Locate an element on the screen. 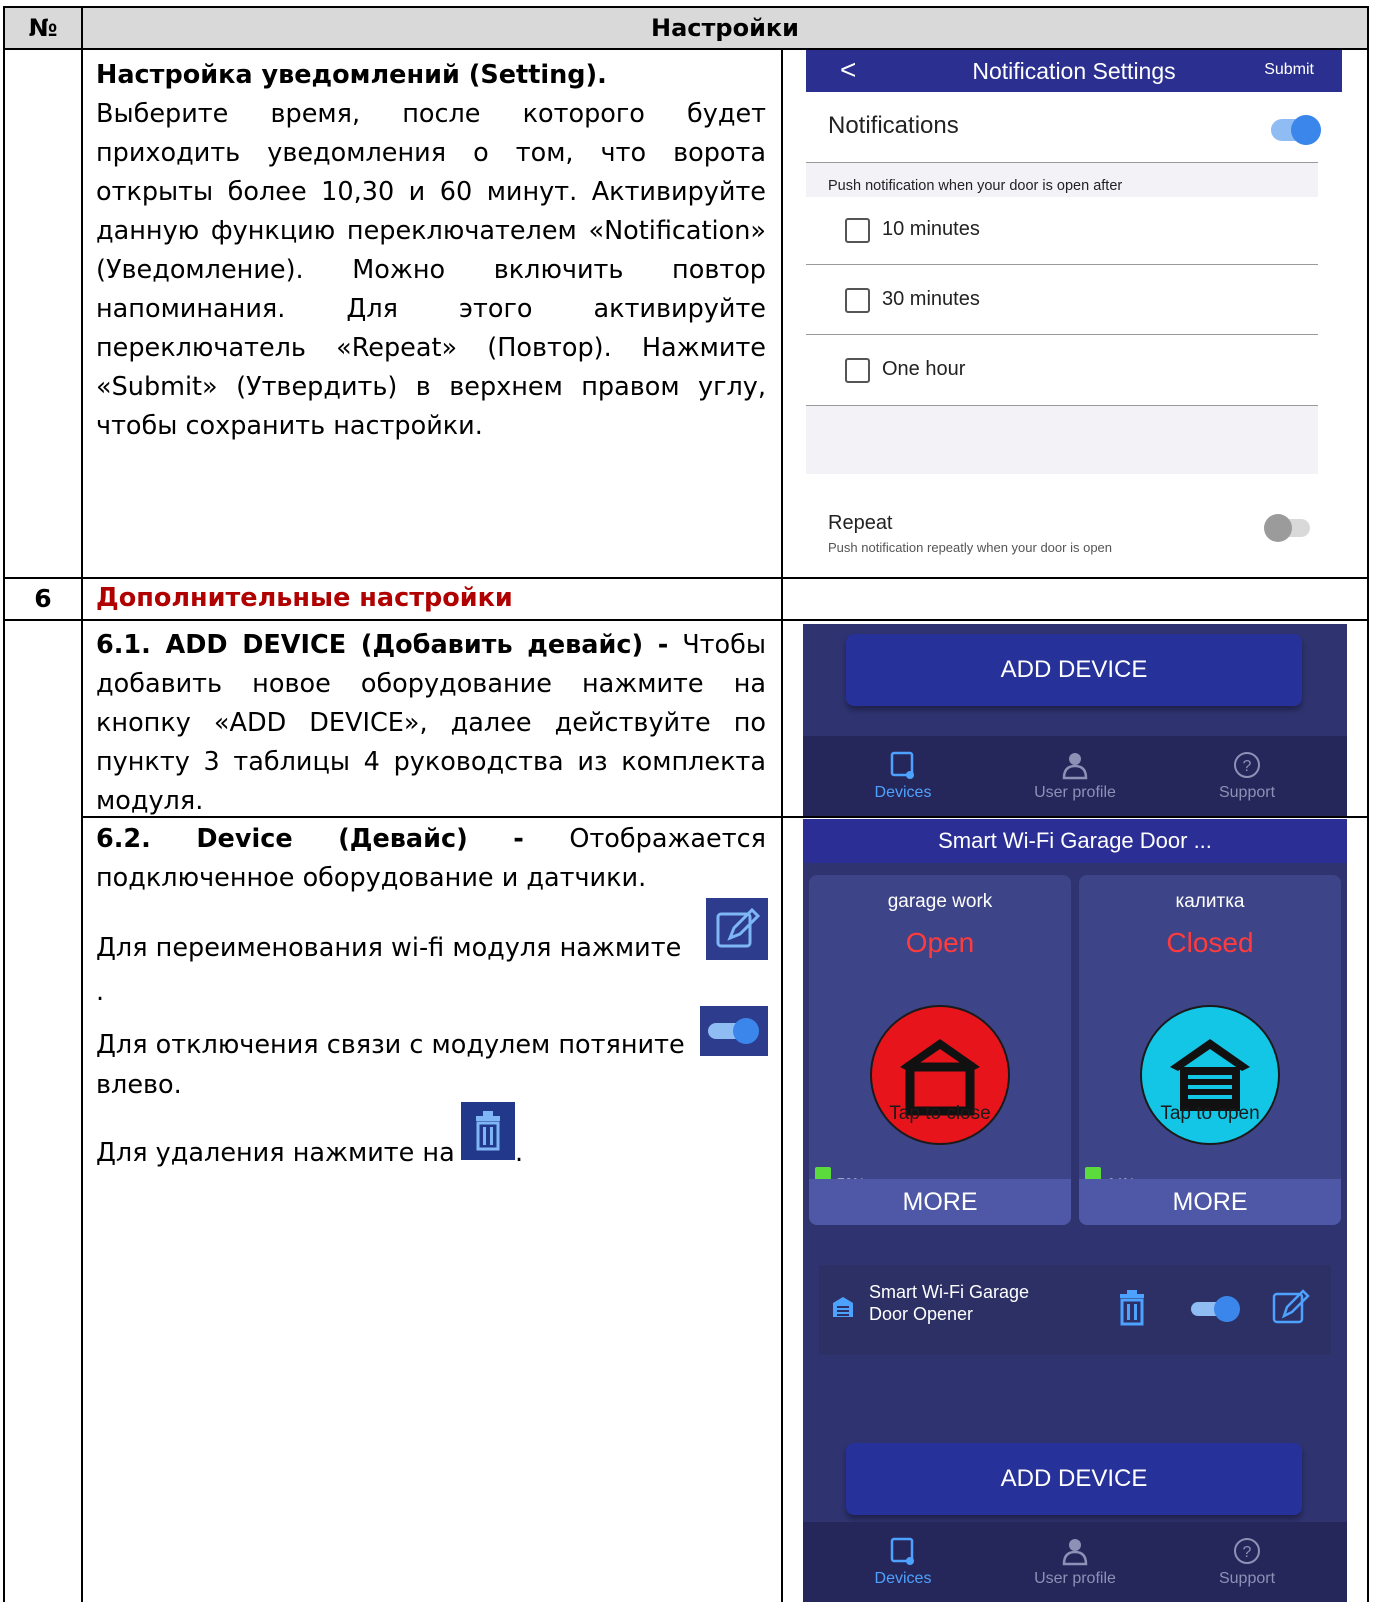  rename-instruction: Для переименования wi-fi модуля нажмите is located at coordinates (389, 948).